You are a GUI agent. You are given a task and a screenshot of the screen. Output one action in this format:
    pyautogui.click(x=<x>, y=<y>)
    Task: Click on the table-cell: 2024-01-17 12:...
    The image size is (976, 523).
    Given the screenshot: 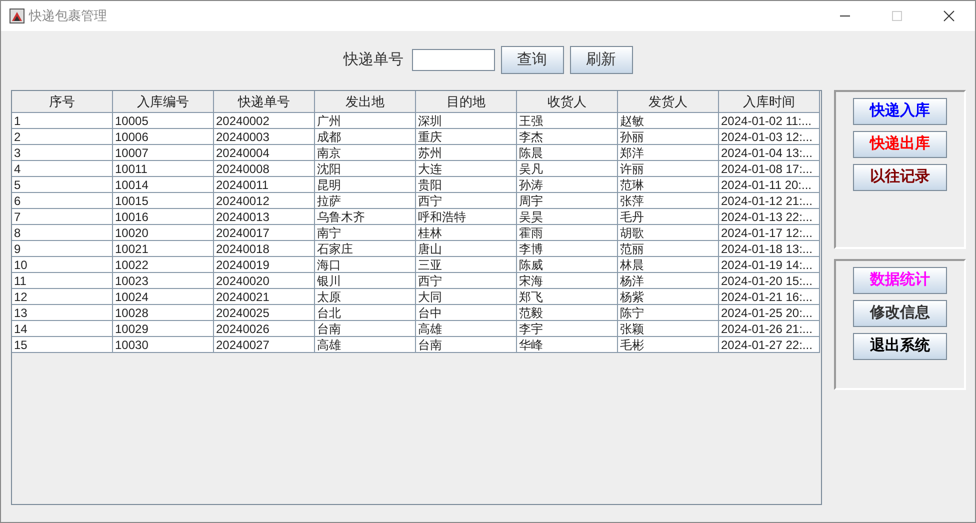 What is the action you would take?
    pyautogui.click(x=769, y=233)
    